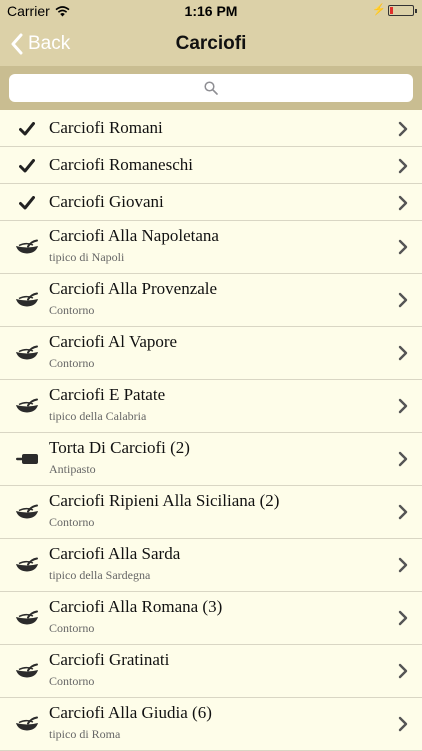 This screenshot has height=751, width=422. Describe the element at coordinates (121, 164) in the screenshot. I see `list-item-title: Carciofi Romaneschi` at that location.